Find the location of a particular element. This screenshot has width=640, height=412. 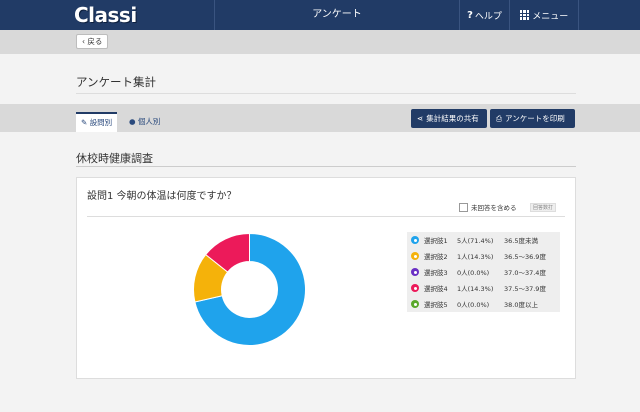

grid-icon is located at coordinates (524, 15).